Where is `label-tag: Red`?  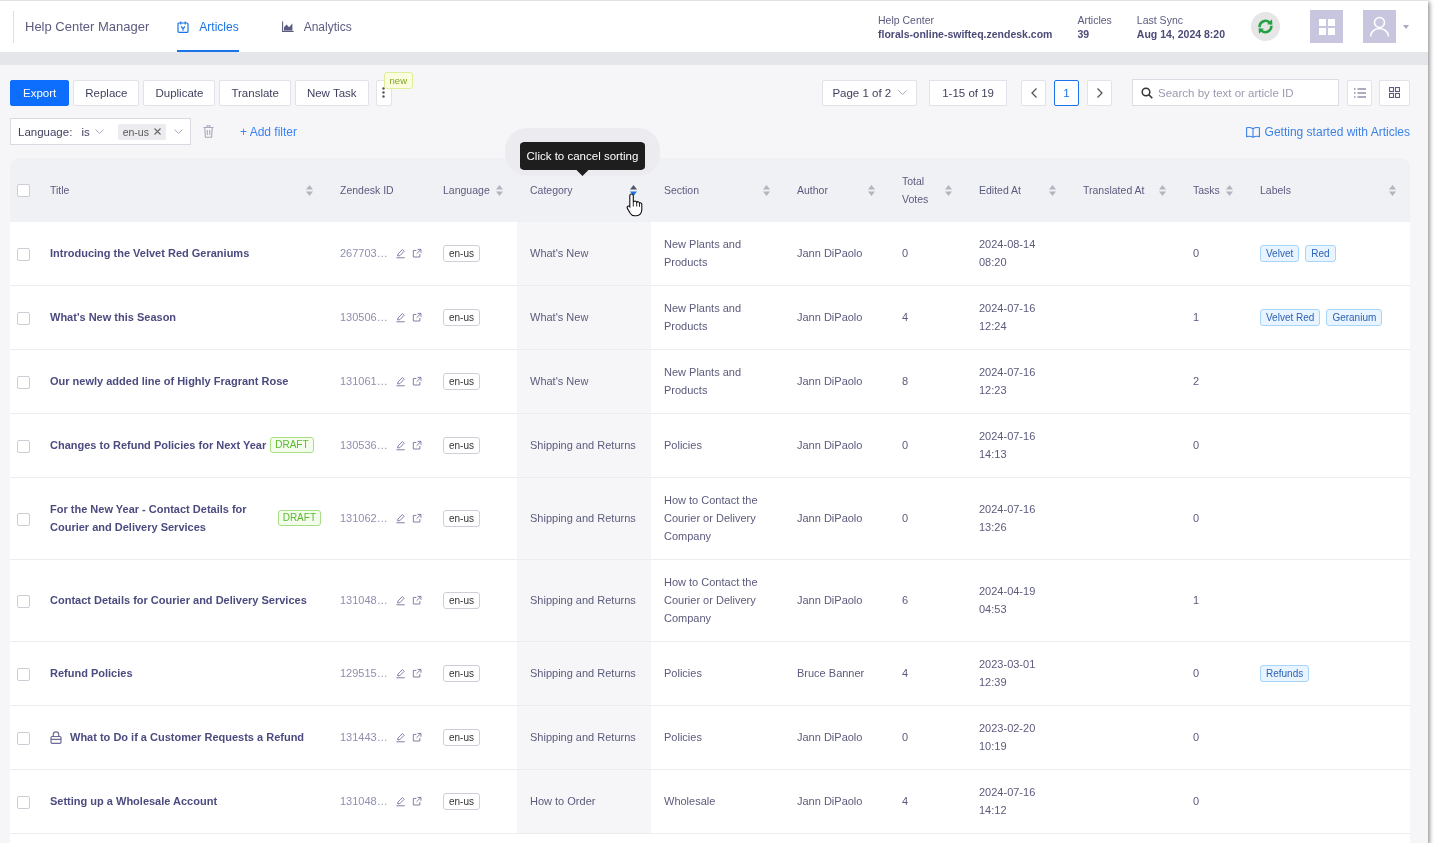 label-tag: Red is located at coordinates (1320, 253).